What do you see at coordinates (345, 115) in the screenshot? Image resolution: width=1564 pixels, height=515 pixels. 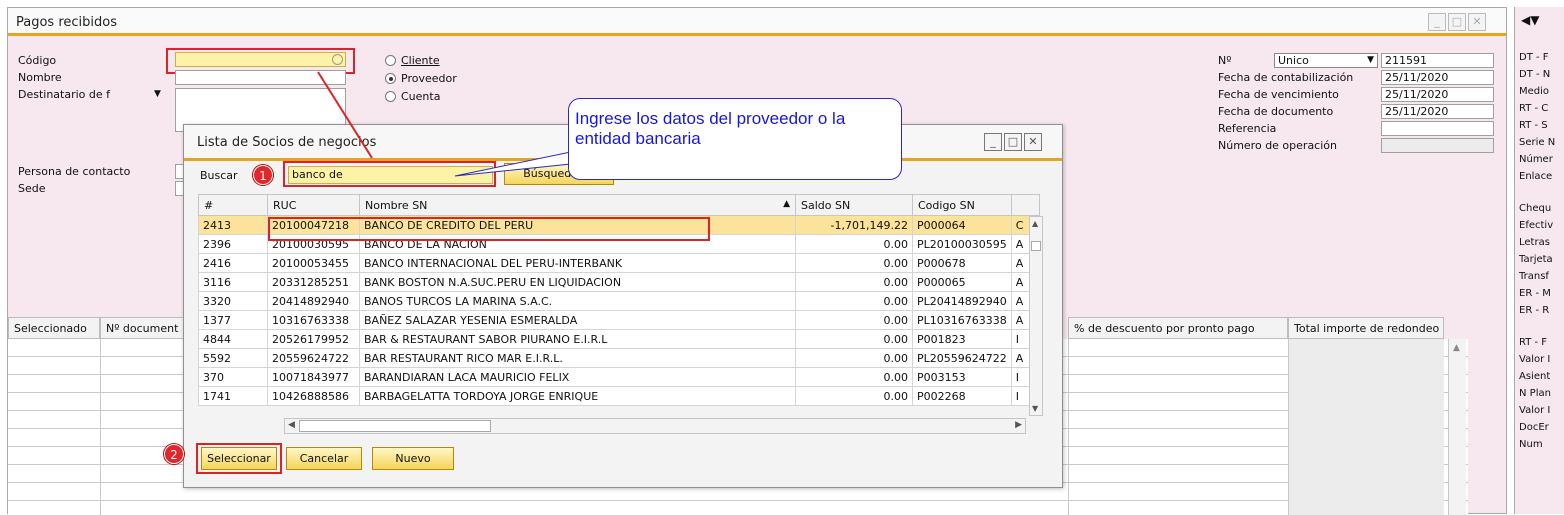 I see `annotation-arrow-line` at bounding box center [345, 115].